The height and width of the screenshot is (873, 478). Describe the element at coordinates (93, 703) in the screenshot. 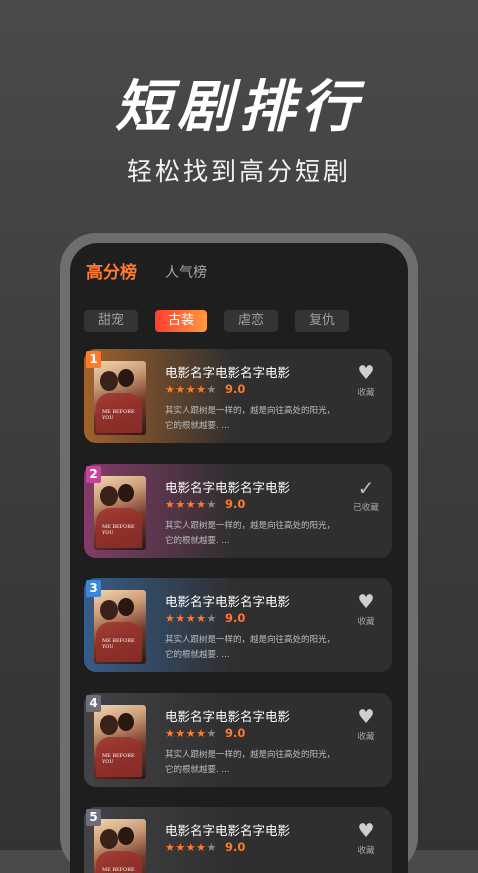

I see `rank-badge: 4` at that location.